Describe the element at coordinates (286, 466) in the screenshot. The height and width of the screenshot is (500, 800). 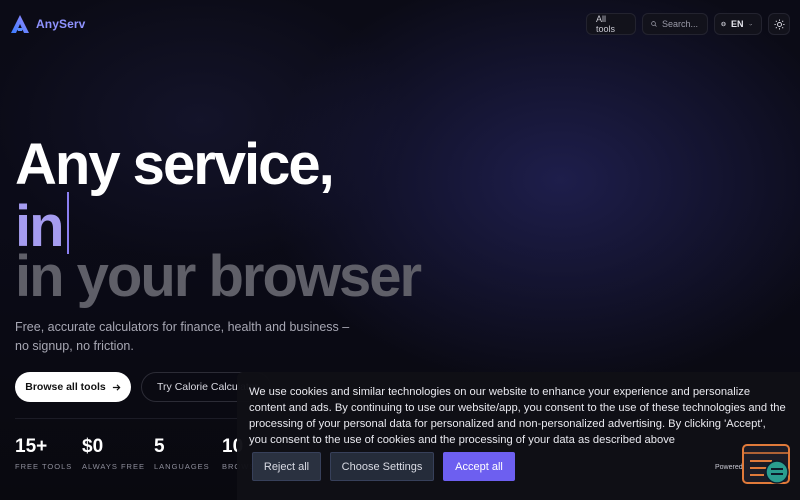
I see `reject-all-button: Reject all` at that location.